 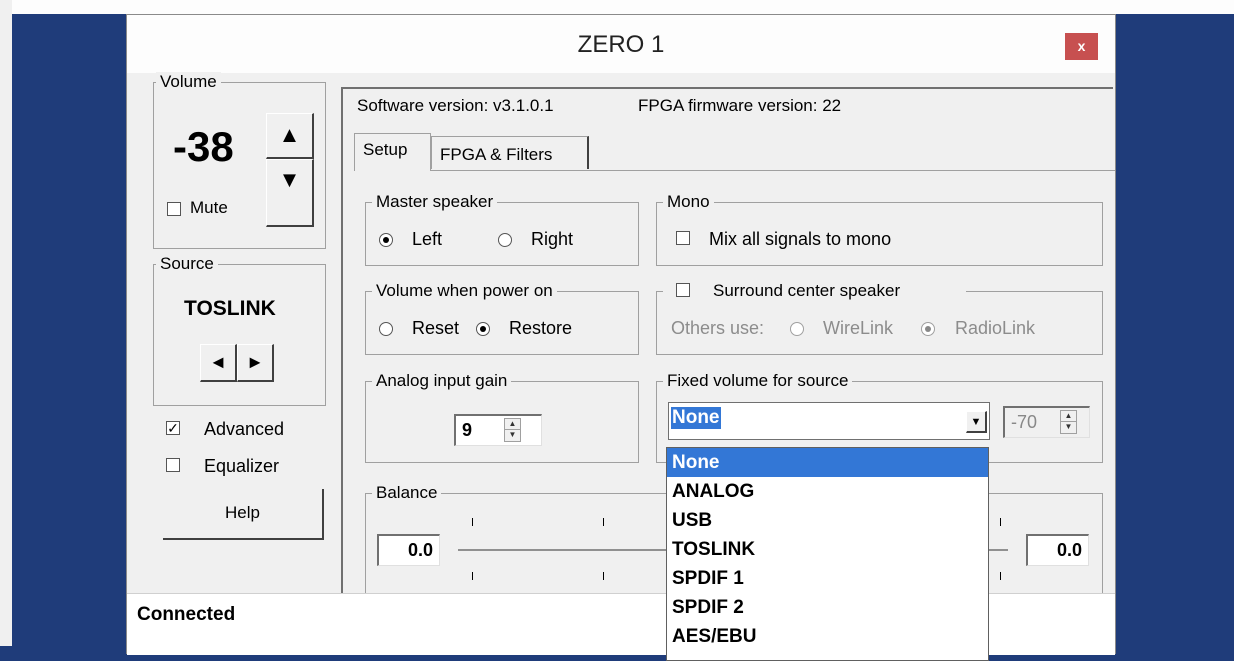 I want to click on title-bar: ZERO 1 x, so click(x=621, y=44).